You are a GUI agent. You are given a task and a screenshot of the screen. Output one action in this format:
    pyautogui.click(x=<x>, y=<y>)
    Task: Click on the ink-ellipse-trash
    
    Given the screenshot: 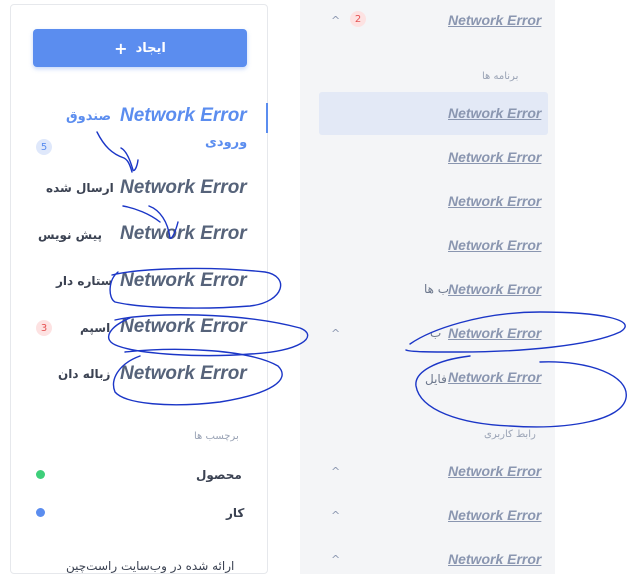 What is the action you would take?
    pyautogui.click(x=198, y=377)
    